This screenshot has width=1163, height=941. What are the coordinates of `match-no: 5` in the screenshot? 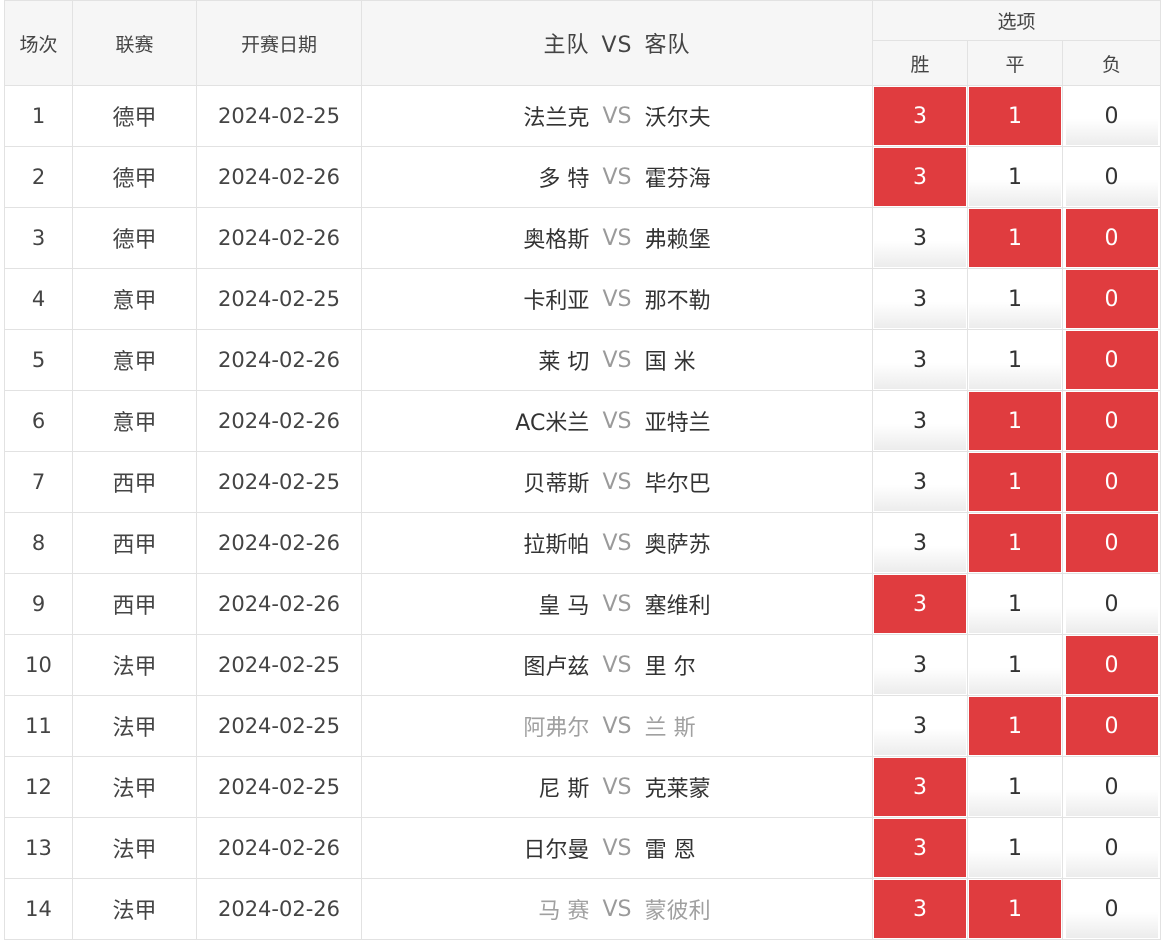 It's located at (38, 360).